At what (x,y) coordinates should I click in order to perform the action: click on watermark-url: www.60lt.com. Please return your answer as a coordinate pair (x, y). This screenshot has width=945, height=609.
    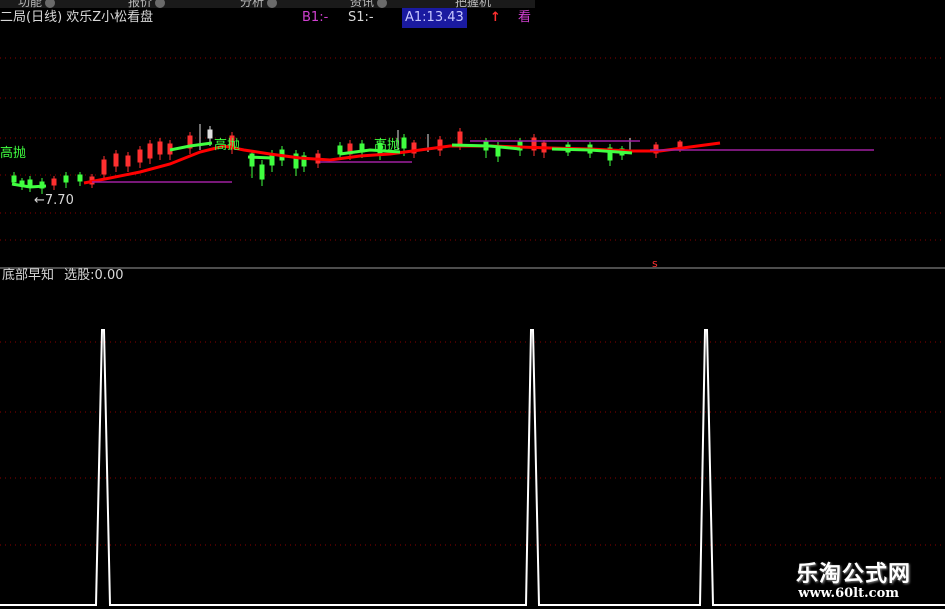
    Looking at the image, I should click on (848, 593).